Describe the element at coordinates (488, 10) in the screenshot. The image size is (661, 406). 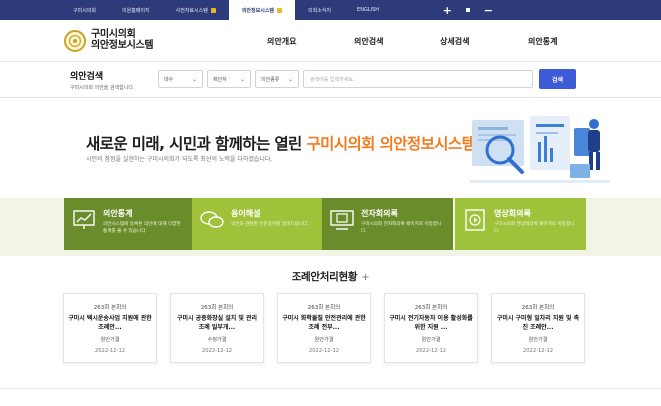
I see `zoom-out-button: −` at that location.